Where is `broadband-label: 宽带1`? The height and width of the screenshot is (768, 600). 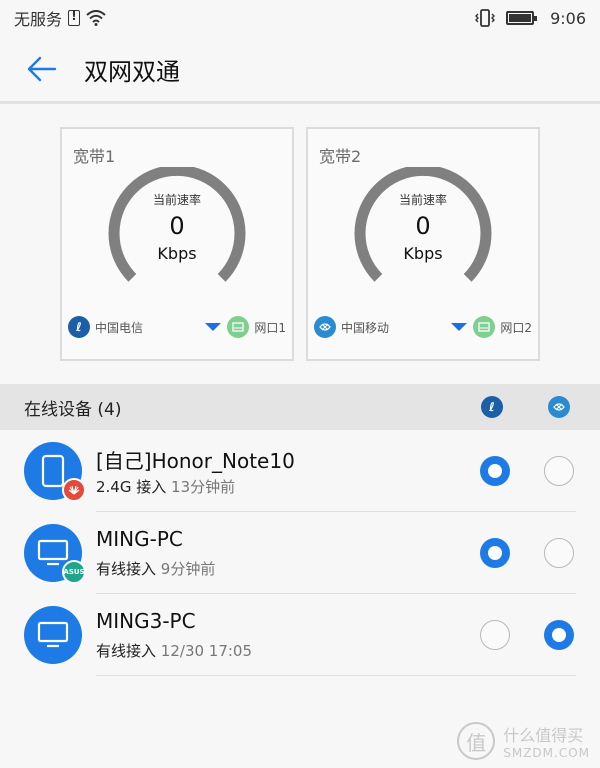
broadband-label: 宽带1 is located at coordinates (94, 156).